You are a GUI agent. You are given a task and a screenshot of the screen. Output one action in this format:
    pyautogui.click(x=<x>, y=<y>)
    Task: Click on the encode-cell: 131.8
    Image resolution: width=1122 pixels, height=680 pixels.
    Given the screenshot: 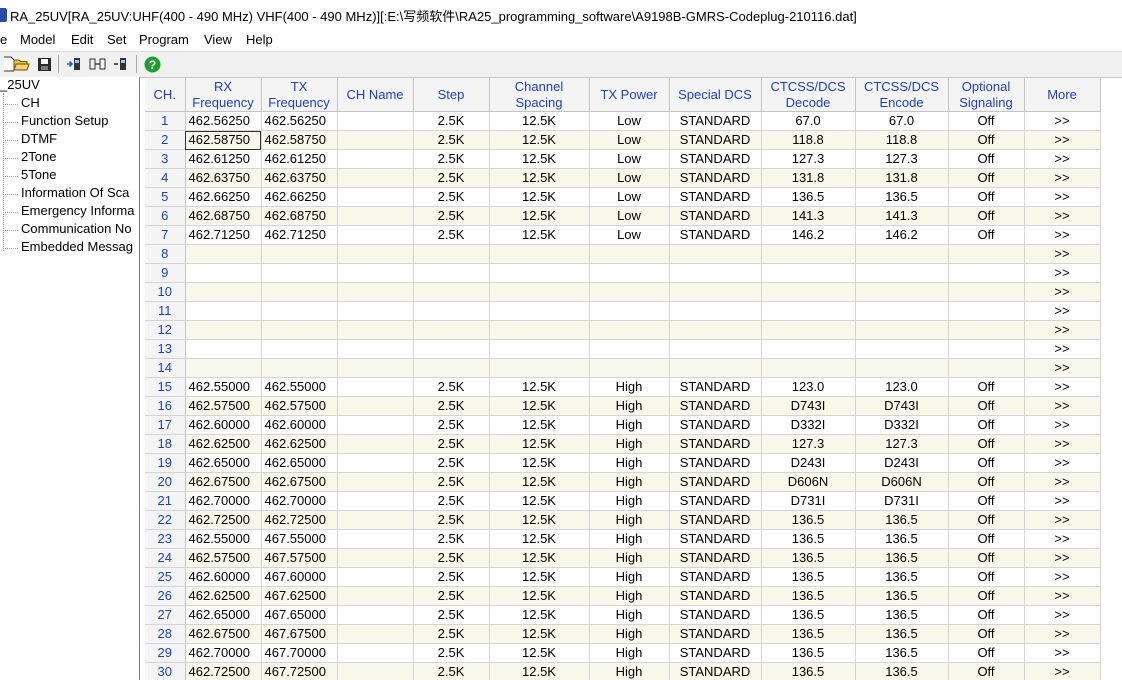 What is the action you would take?
    pyautogui.click(x=902, y=178)
    